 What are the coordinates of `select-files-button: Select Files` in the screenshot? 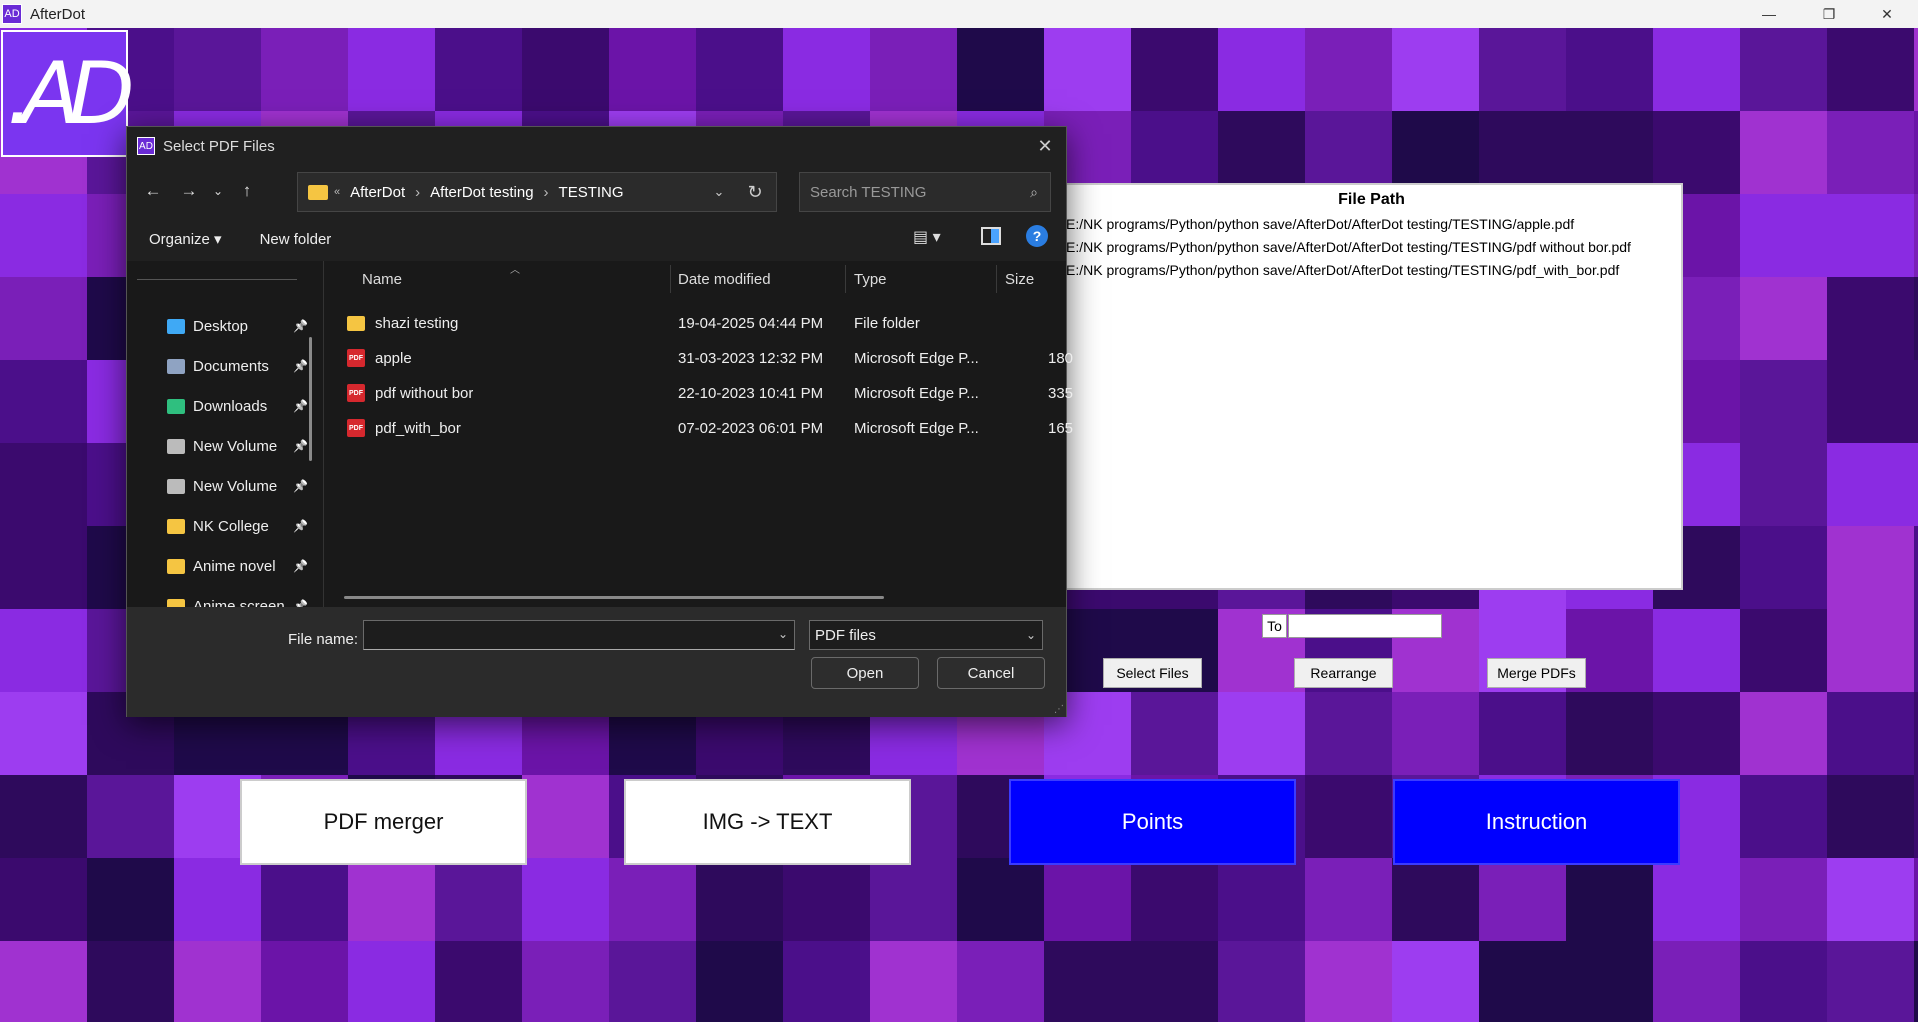 It's located at (1152, 673).